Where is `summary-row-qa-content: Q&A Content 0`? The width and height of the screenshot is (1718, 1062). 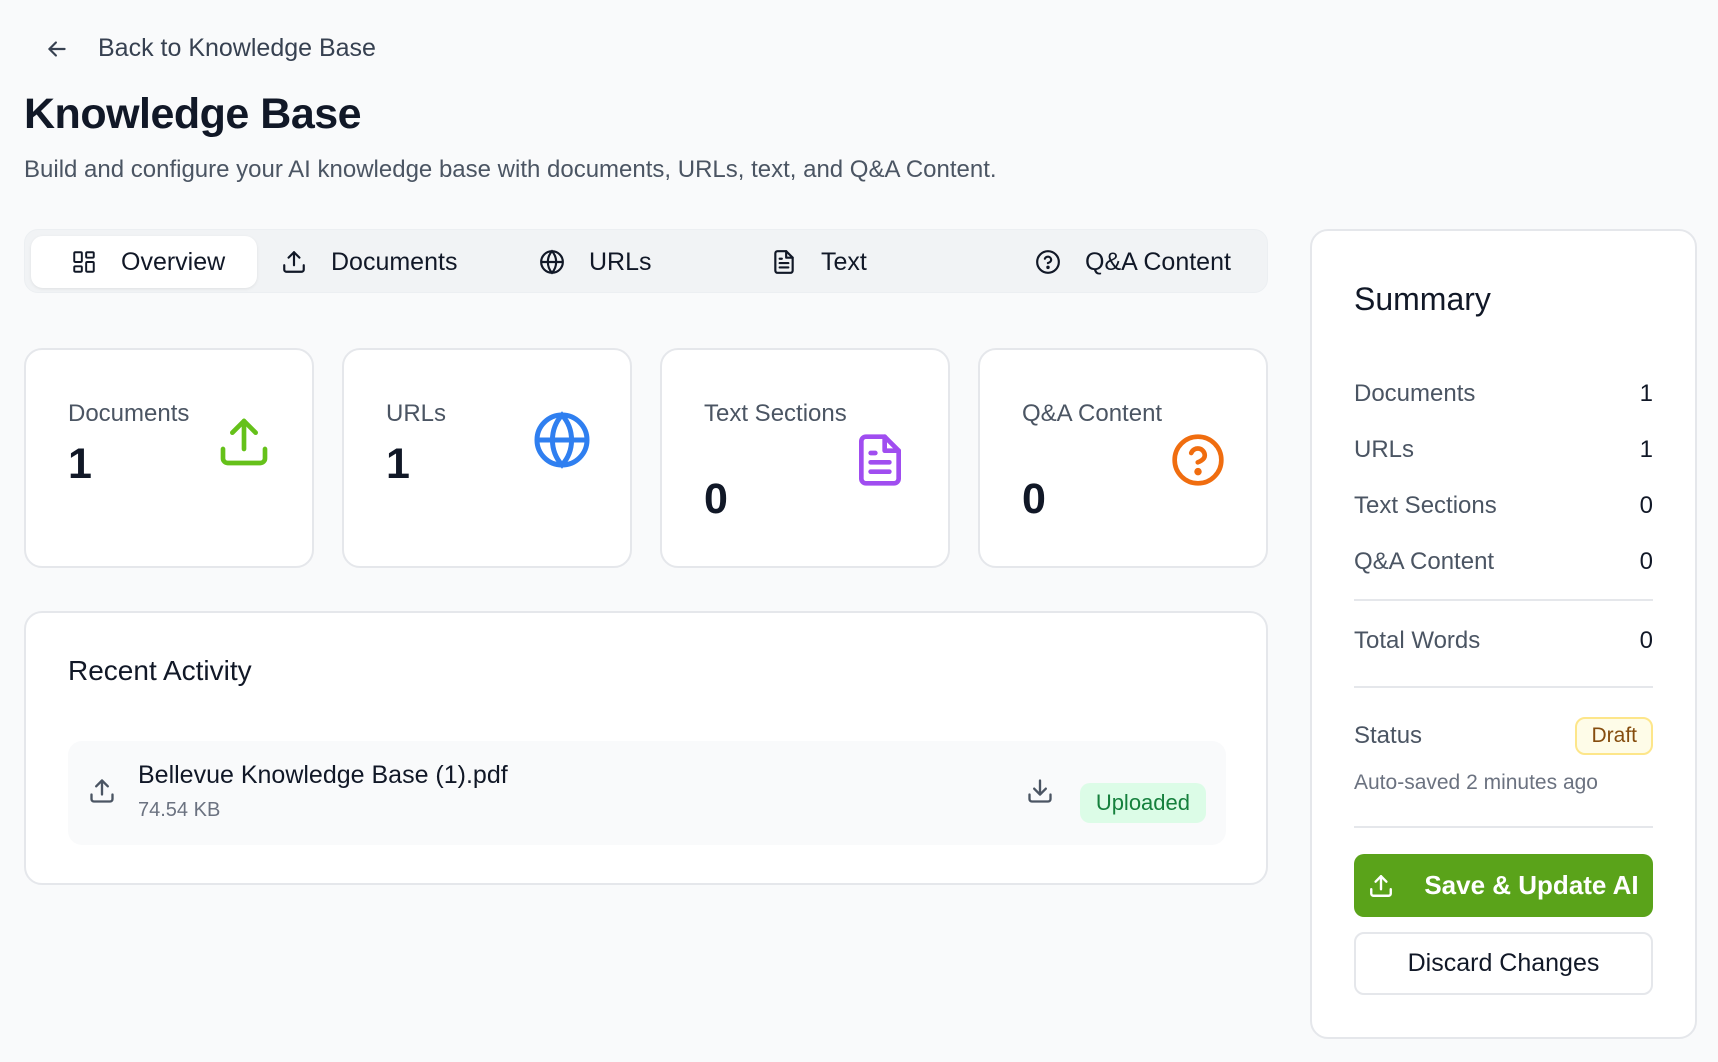 summary-row-qa-content: Q&A Content 0 is located at coordinates (1503, 562).